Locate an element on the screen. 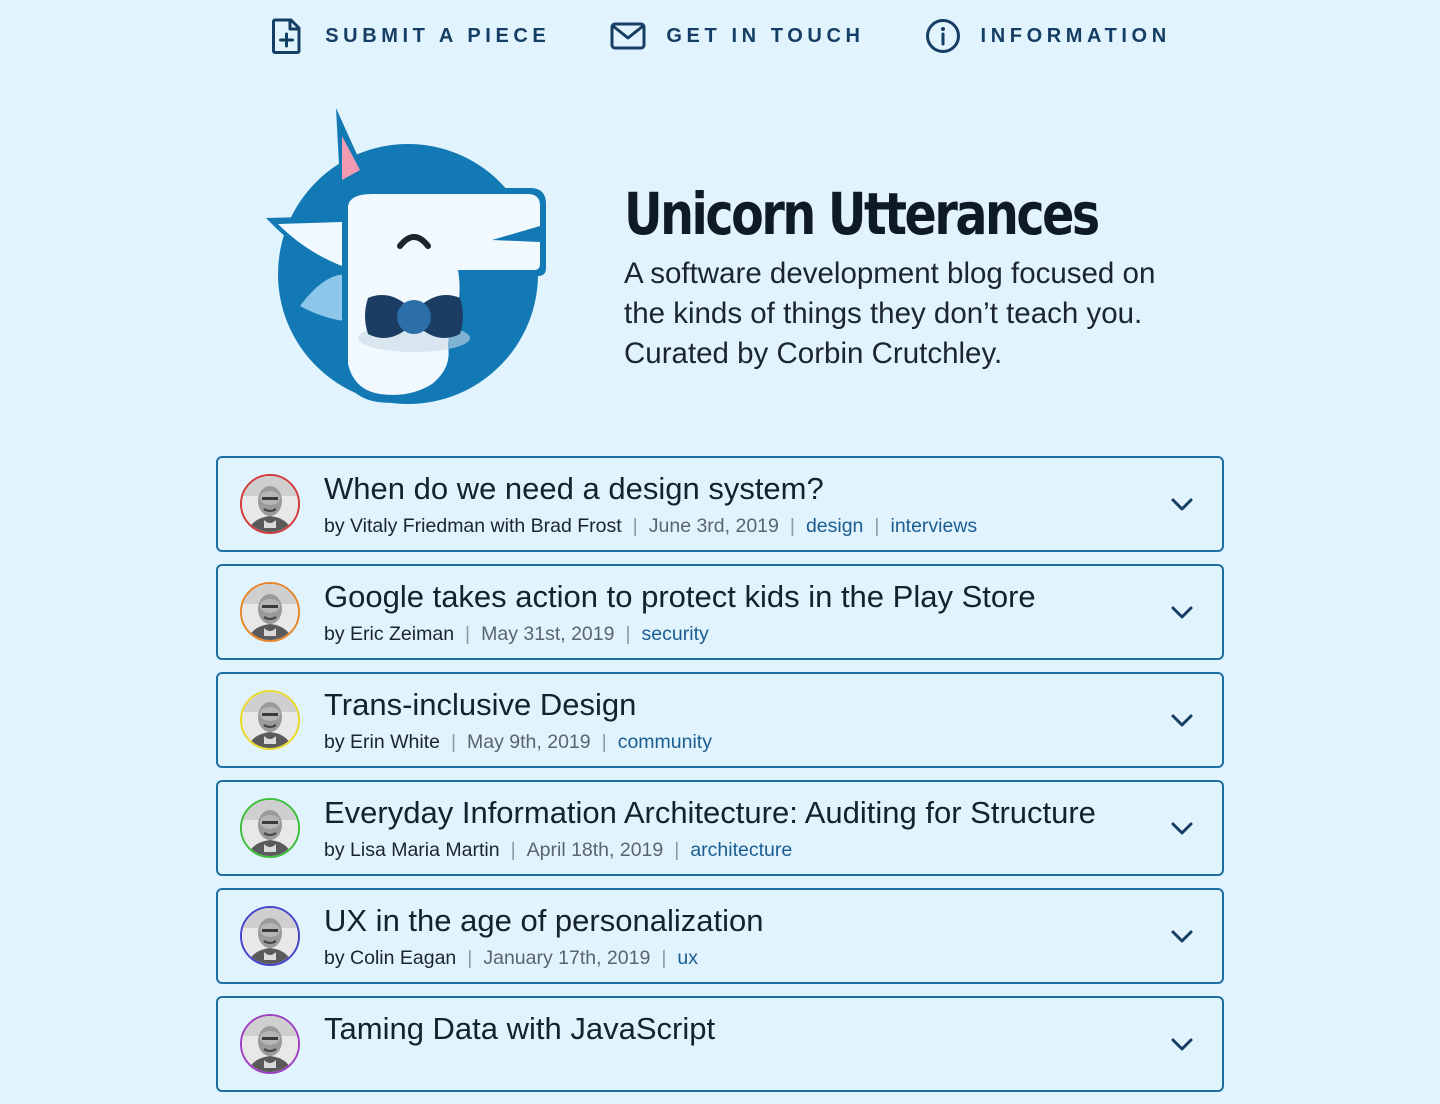 This screenshot has width=1440, height=1104. post-title: Trans-inclusive Design is located at coordinates (480, 705).